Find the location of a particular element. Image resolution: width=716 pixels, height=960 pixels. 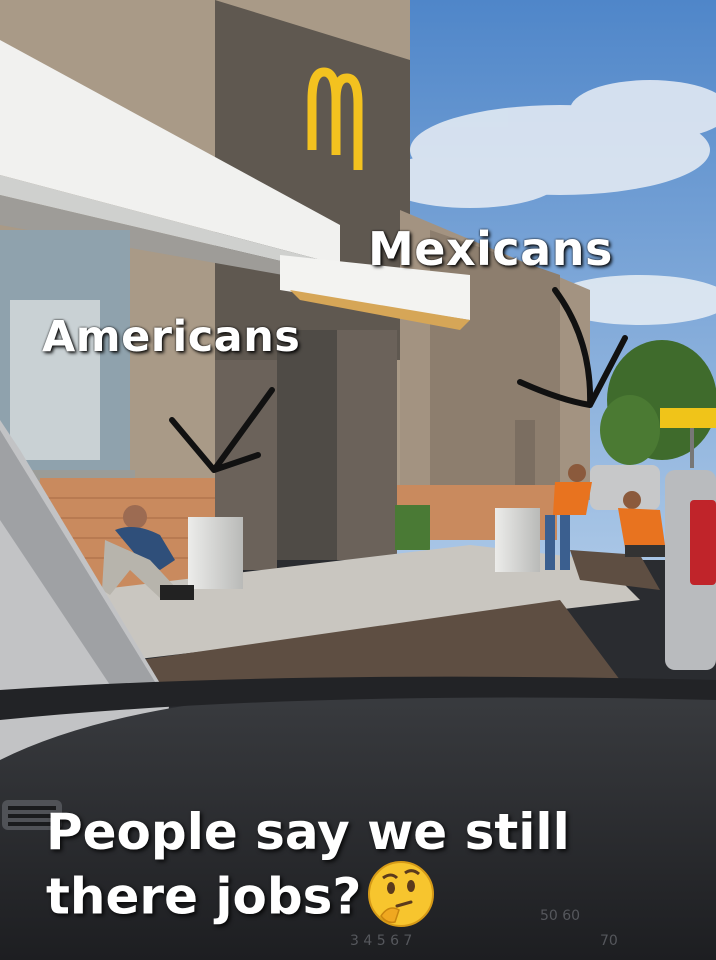

caption-line-2-row: there jobs? is located at coordinates (308, 898).